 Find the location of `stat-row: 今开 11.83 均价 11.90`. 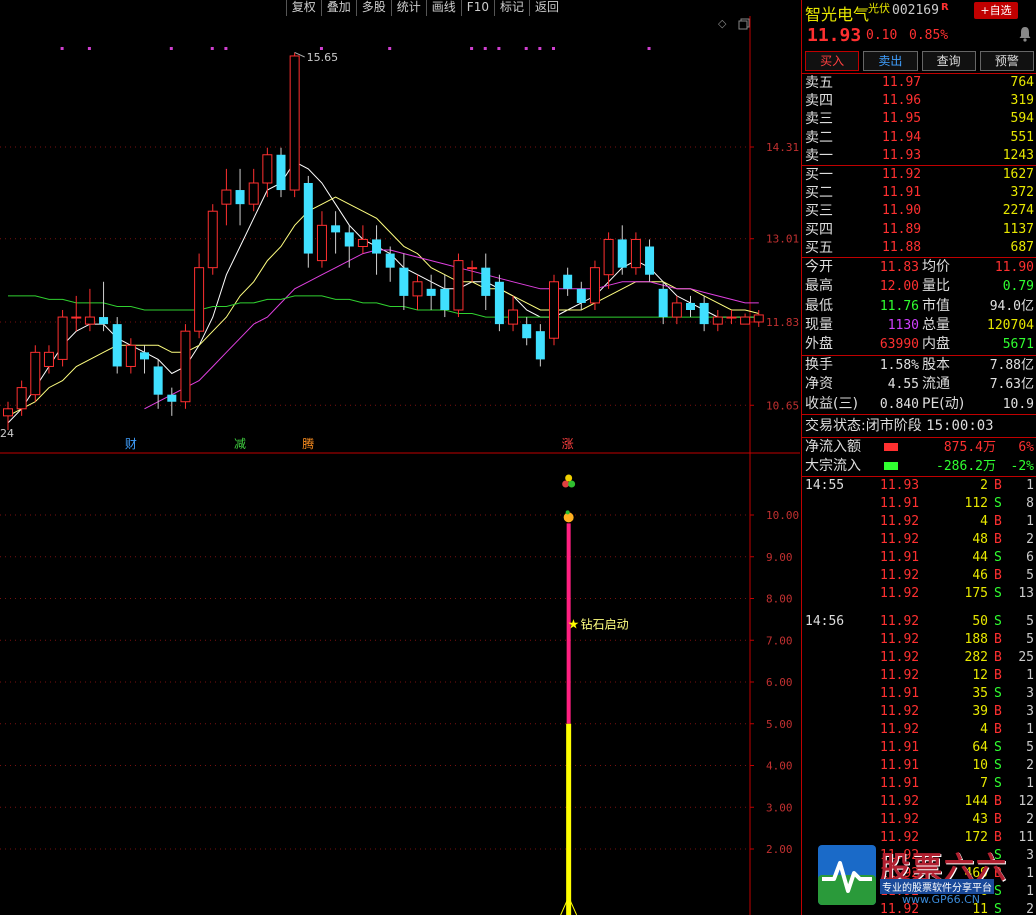

stat-row: 今开 11.83 均价 11.90 is located at coordinates (919, 267).